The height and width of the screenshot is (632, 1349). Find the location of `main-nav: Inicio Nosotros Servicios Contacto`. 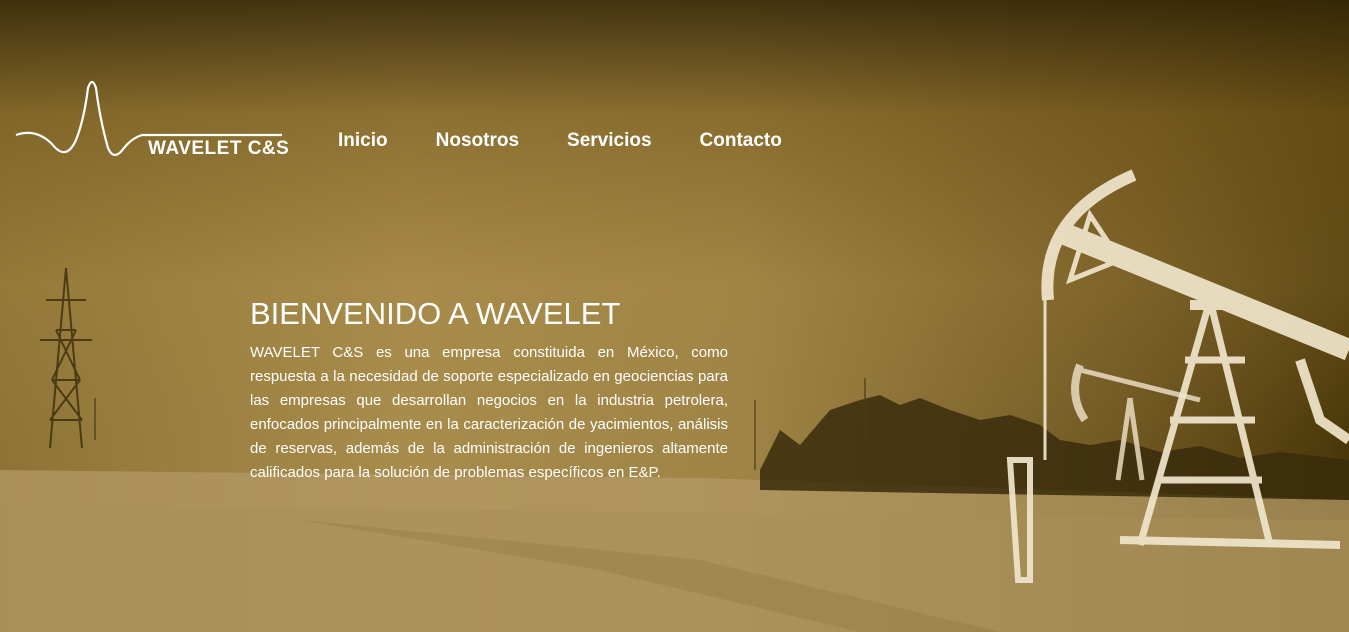

main-nav: Inicio Nosotros Servicios Contacto is located at coordinates (584, 141).